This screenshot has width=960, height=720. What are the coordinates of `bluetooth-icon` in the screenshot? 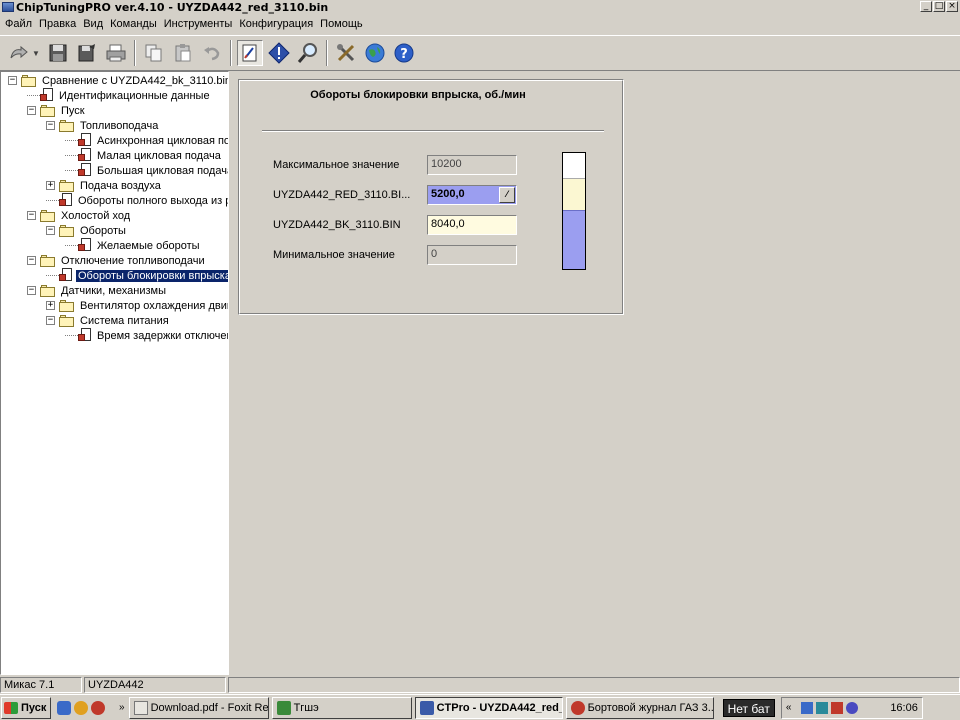 It's located at (851, 707).